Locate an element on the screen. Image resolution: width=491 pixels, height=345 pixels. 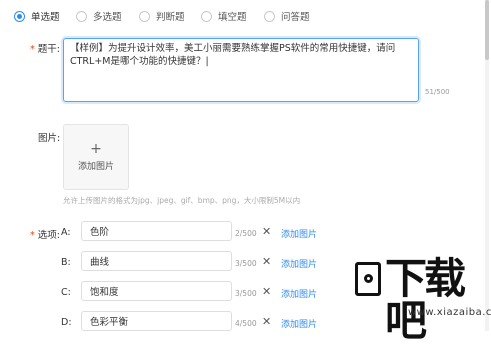
qtype-judge: 判断题 is located at coordinates (162, 16).